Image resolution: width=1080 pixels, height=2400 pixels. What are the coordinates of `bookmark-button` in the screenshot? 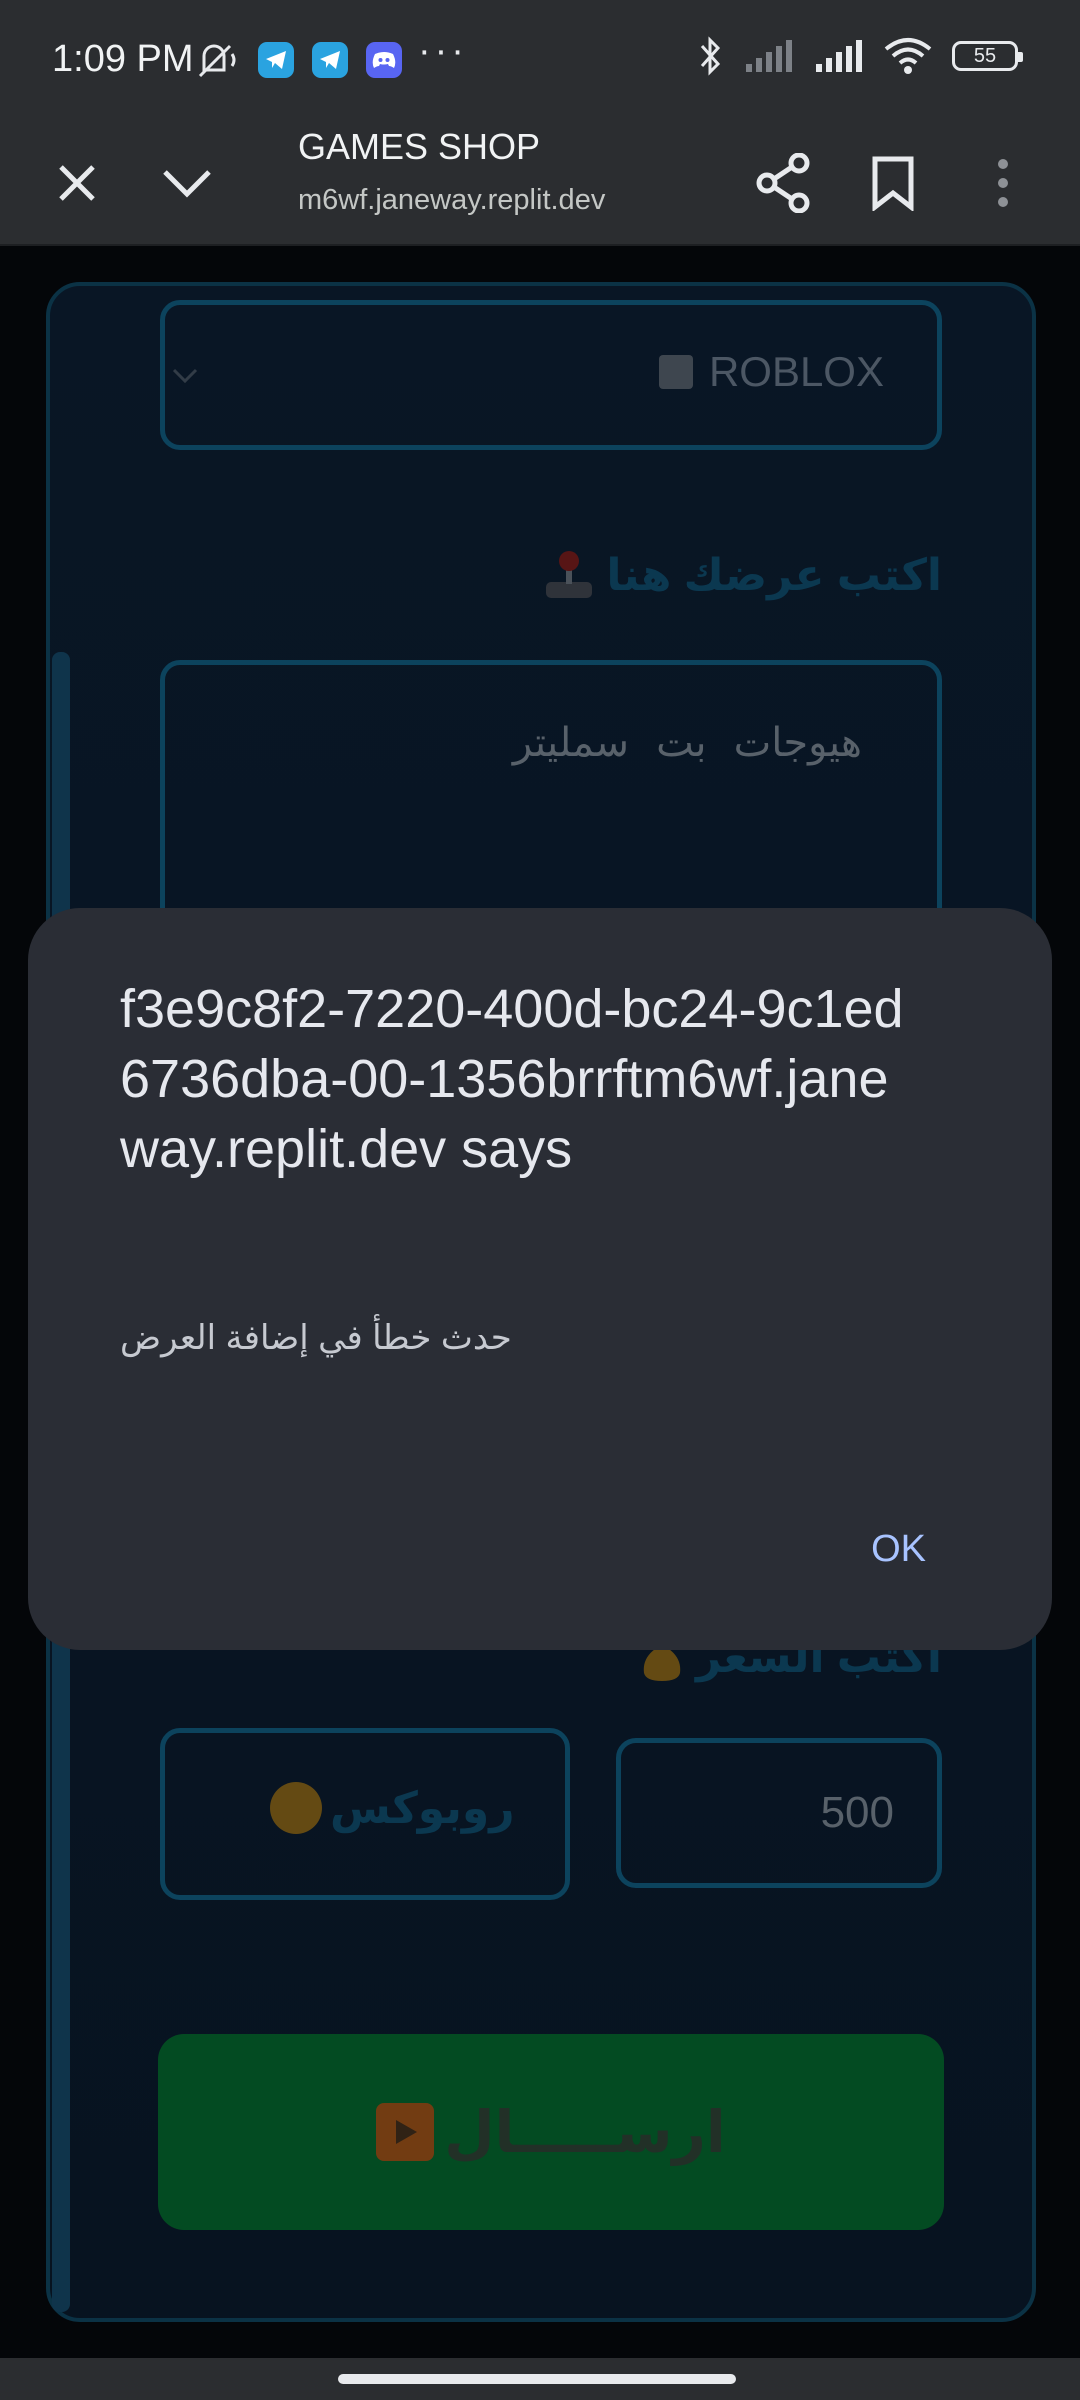 It's located at (893, 183).